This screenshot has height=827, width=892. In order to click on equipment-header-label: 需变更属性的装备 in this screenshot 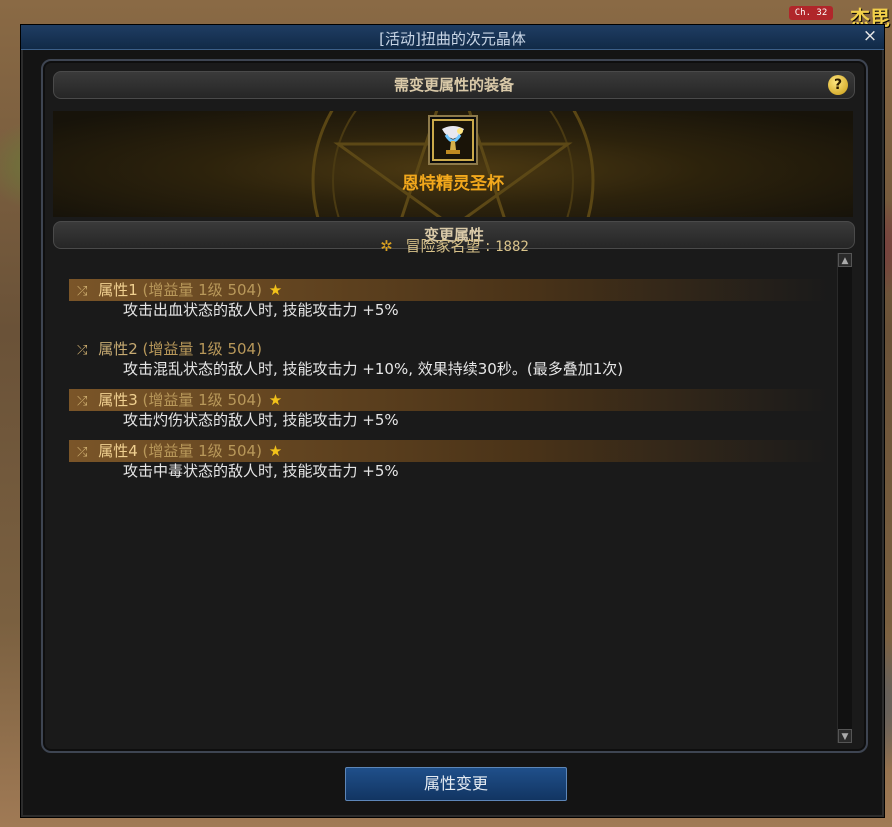, I will do `click(453, 85)`.